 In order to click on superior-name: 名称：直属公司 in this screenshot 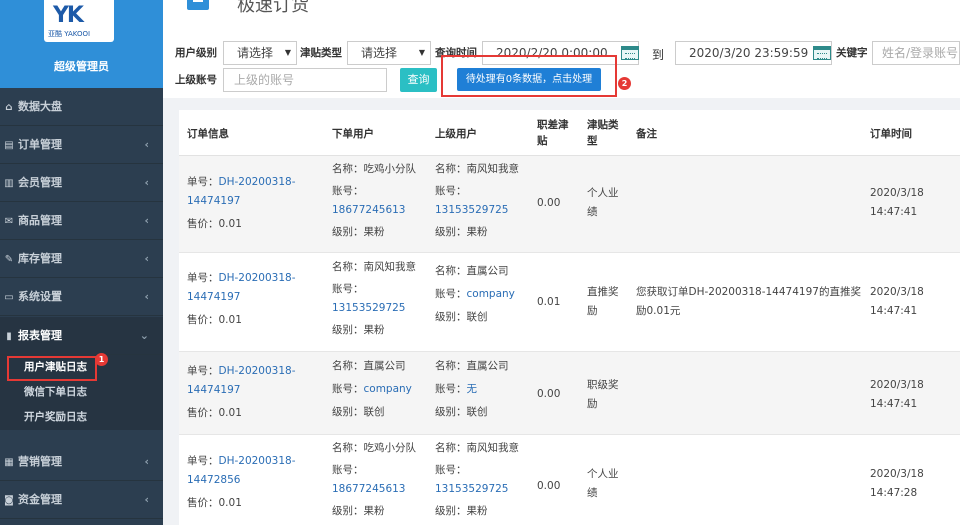, I will do `click(472, 366)`.